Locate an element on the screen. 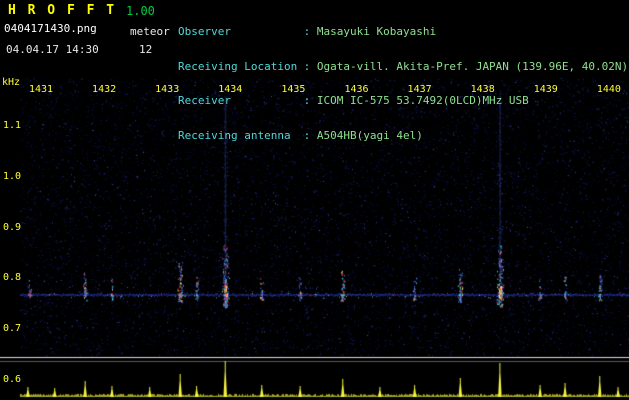 This screenshot has width=629, height=400. mode-label: meteor is located at coordinates (150, 31).